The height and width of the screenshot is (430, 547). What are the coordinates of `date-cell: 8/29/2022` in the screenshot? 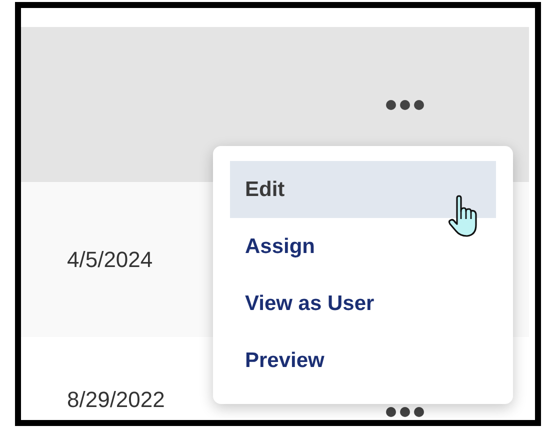 It's located at (116, 399).